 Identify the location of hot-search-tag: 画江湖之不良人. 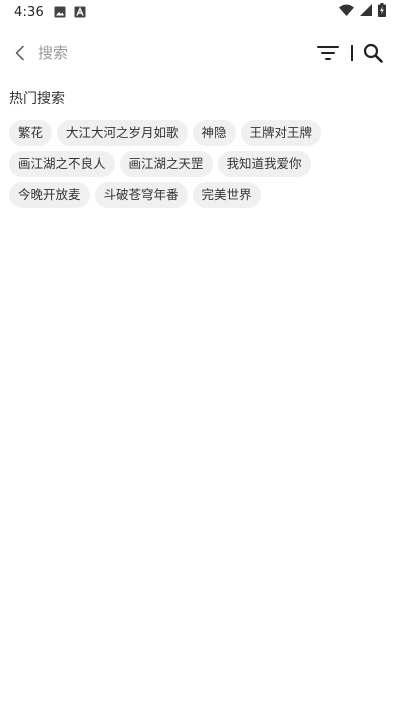
(62, 164).